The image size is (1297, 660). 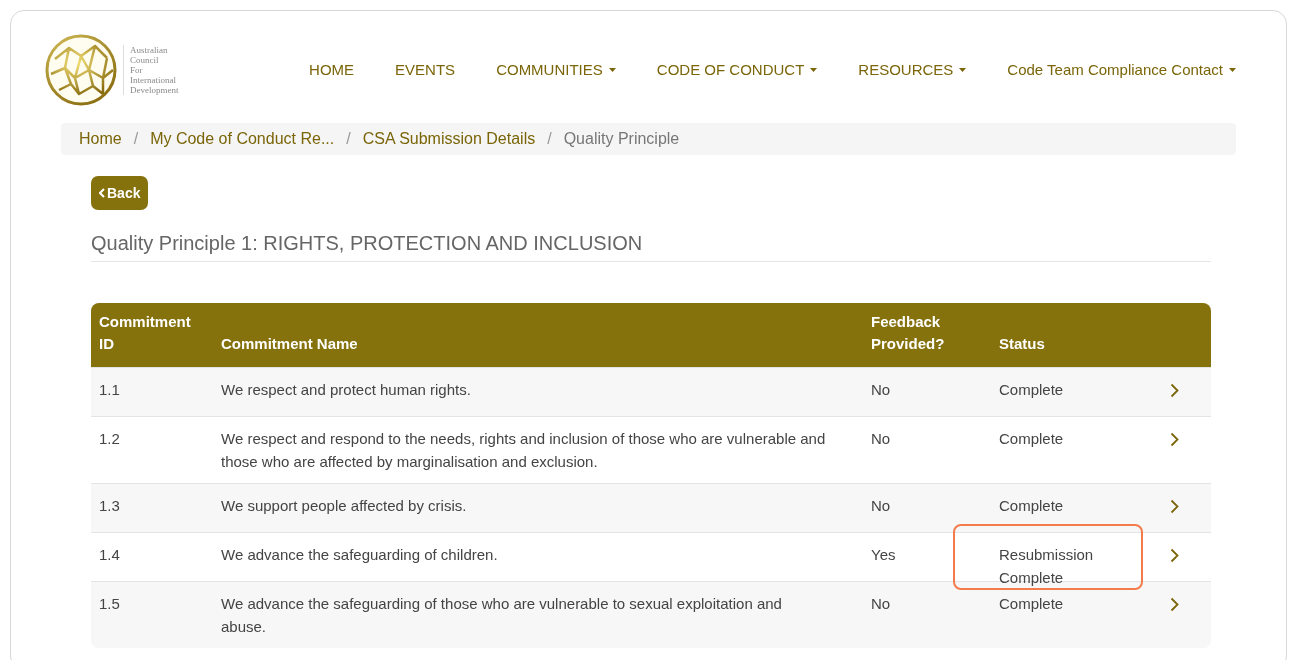 What do you see at coordinates (332, 70) in the screenshot?
I see `nav-link: HOME` at bounding box center [332, 70].